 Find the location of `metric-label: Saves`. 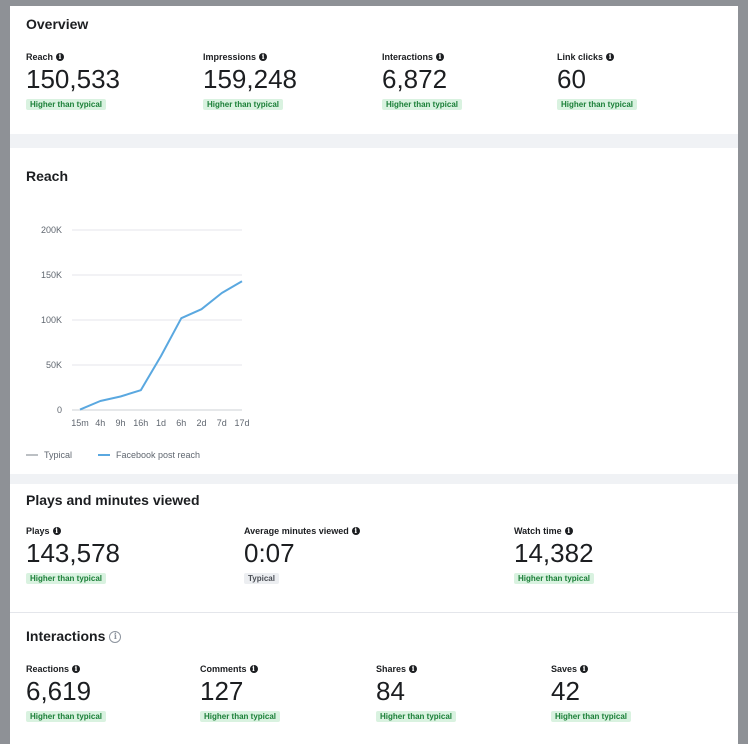

metric-label: Saves is located at coordinates (564, 669).